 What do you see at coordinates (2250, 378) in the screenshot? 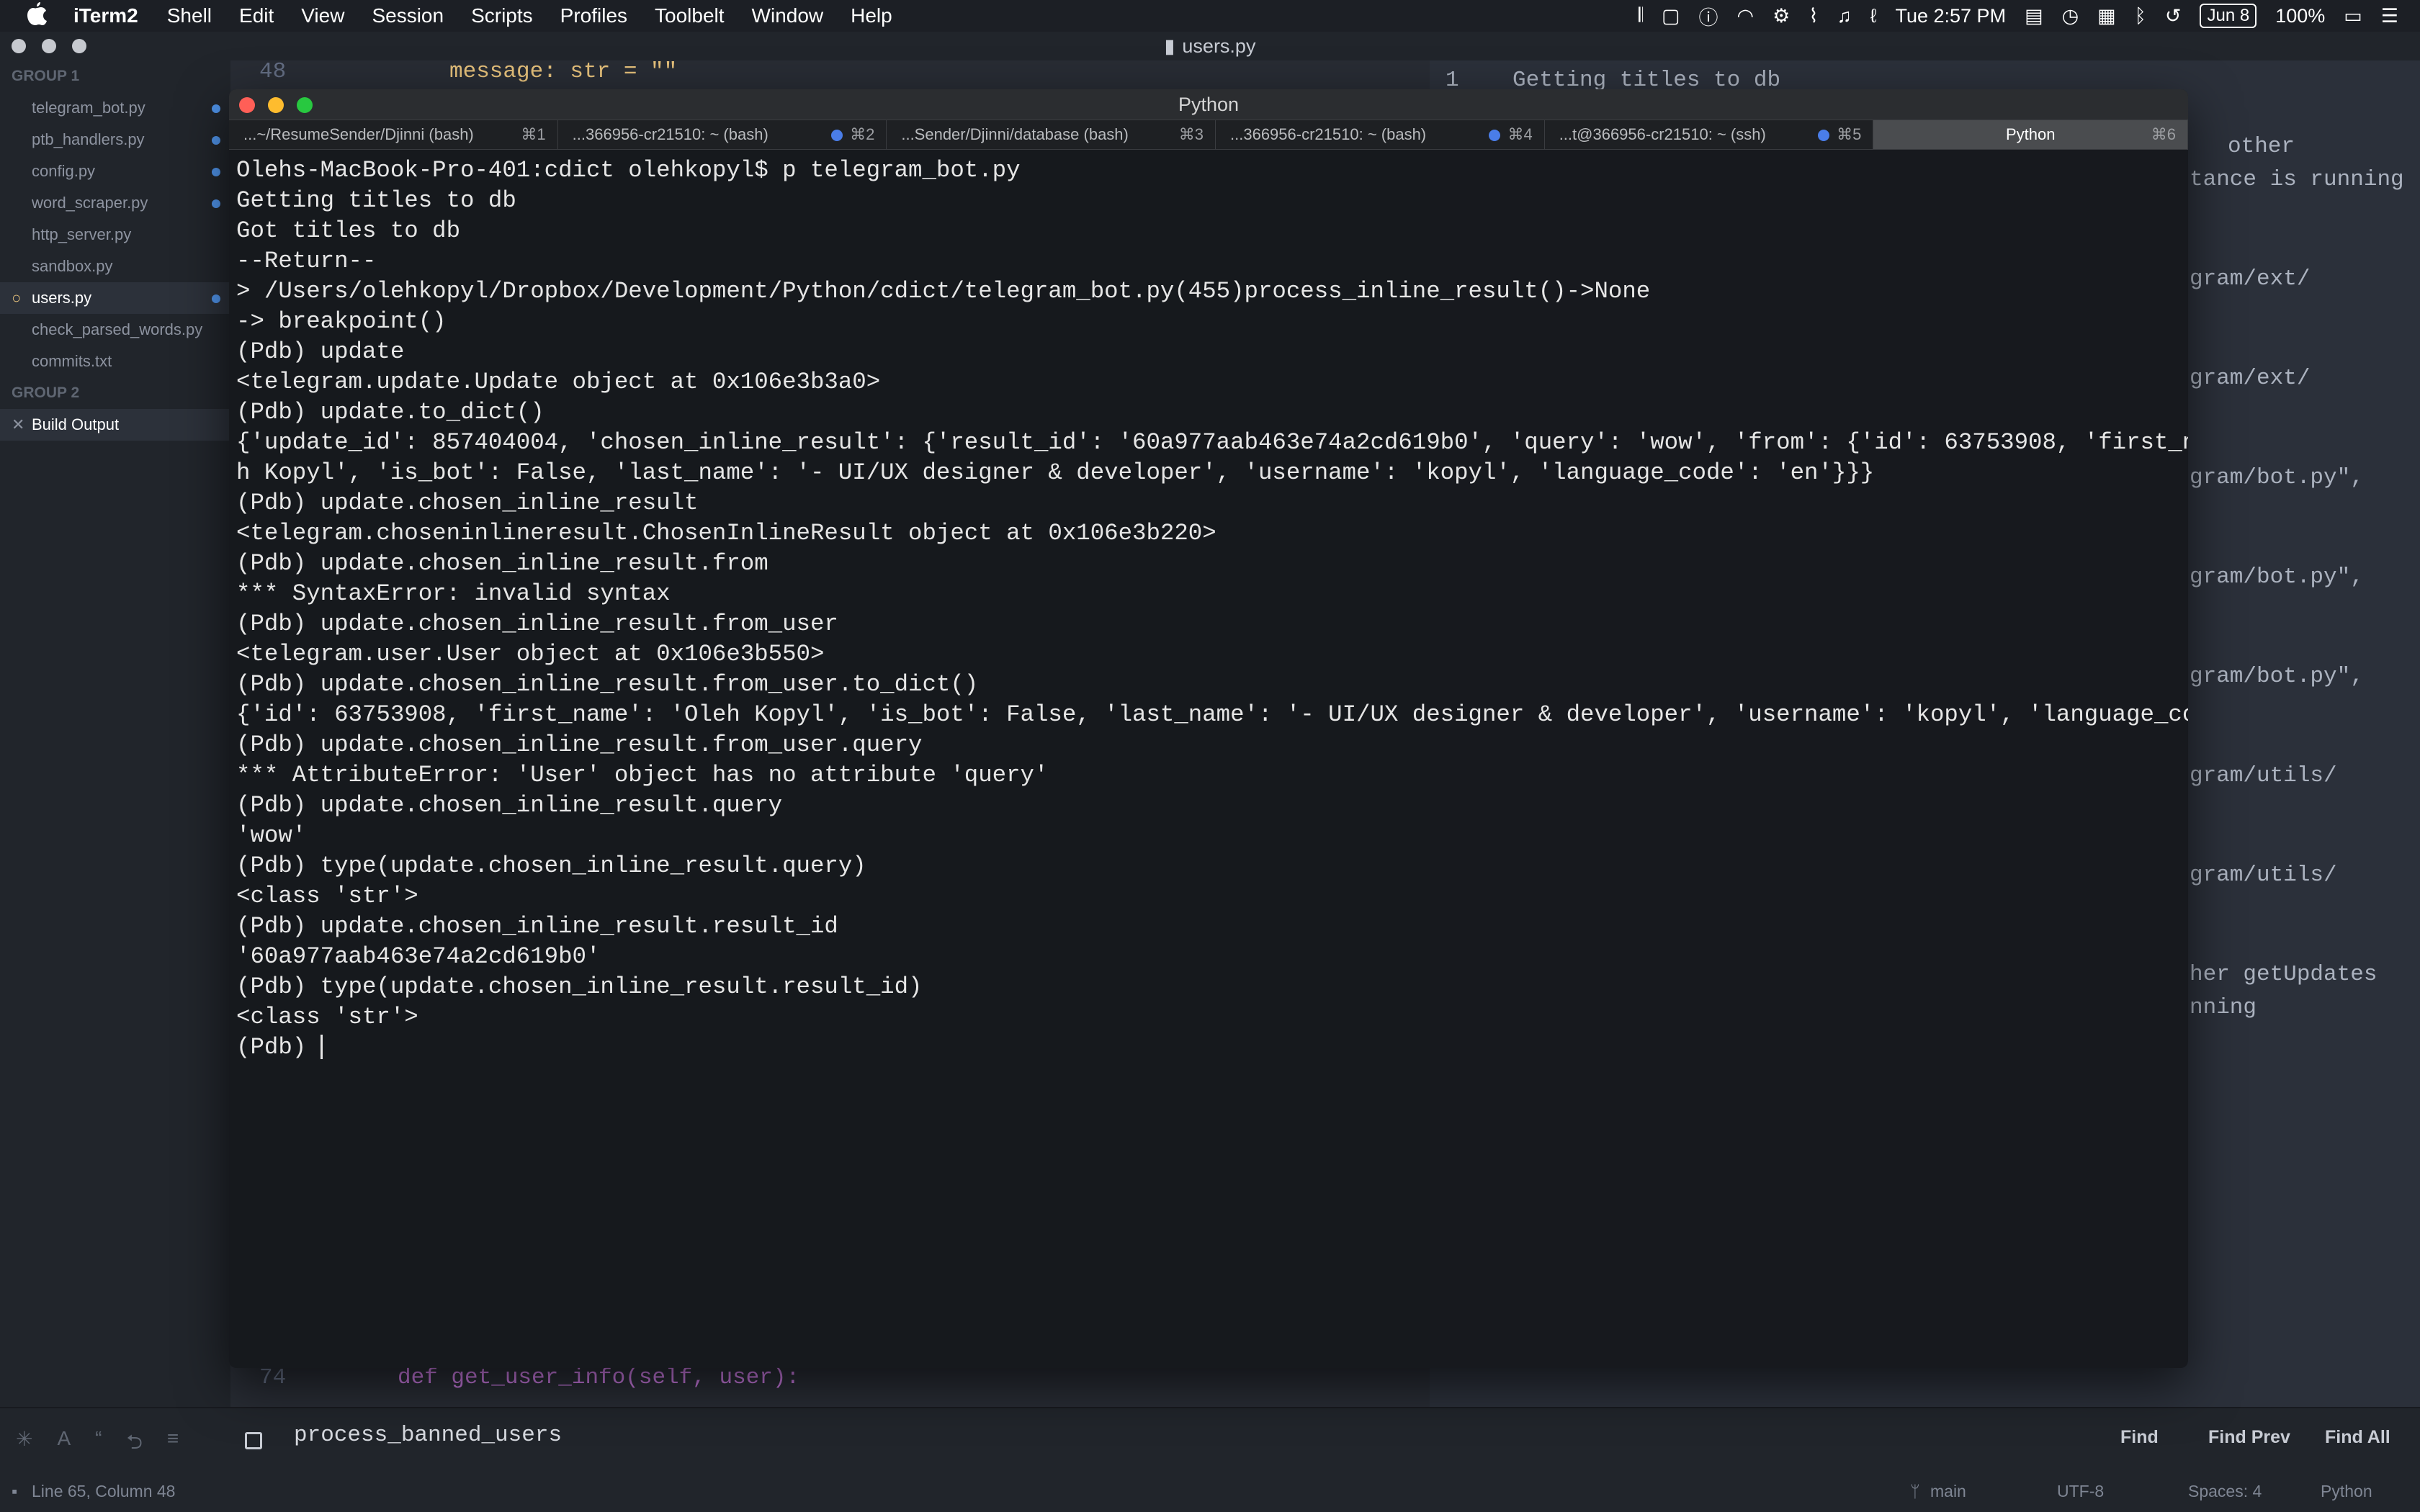
I see `output-line: gram/ext/` at bounding box center [2250, 378].